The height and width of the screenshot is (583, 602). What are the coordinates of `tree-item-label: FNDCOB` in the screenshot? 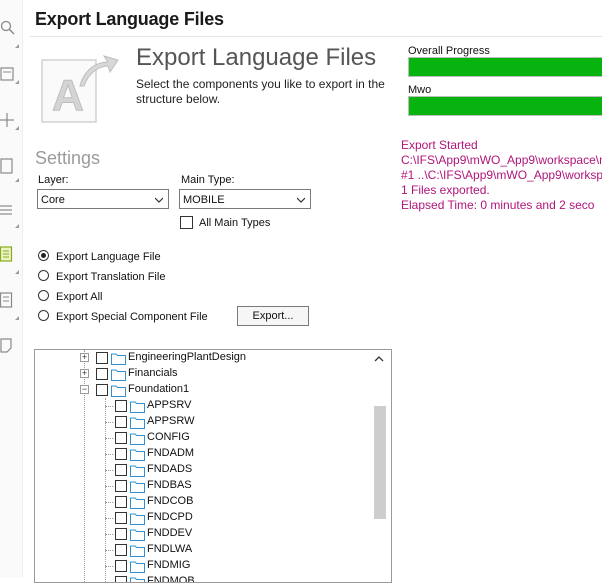 It's located at (170, 501).